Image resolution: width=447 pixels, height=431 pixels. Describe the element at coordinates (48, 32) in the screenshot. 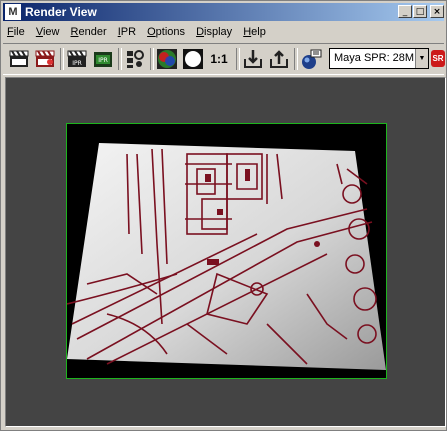

I see `menu-view: View` at that location.